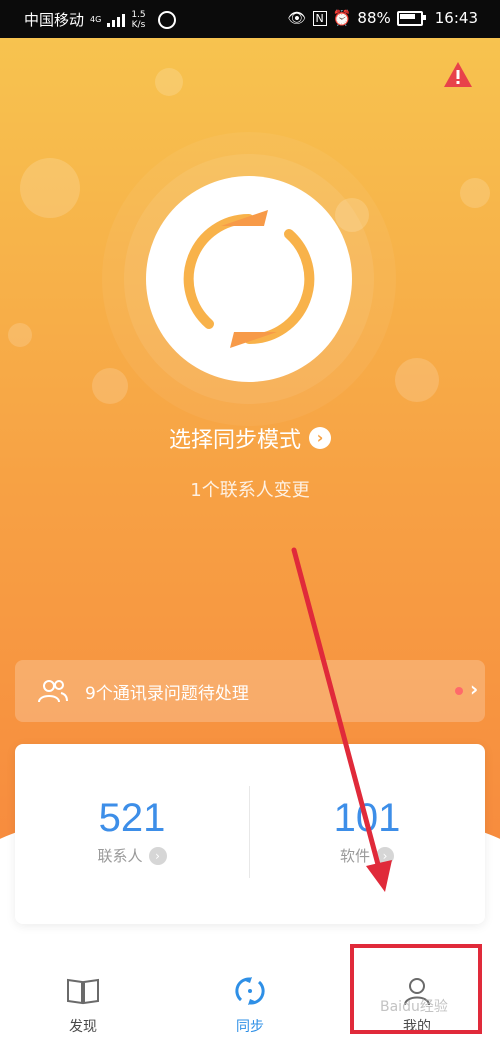 The height and width of the screenshot is (1038, 500). What do you see at coordinates (250, 19) in the screenshot?
I see `status-bar: 中国移动 4G 1.5 K/s 👁 N ⏰ 88% 16:43` at bounding box center [250, 19].